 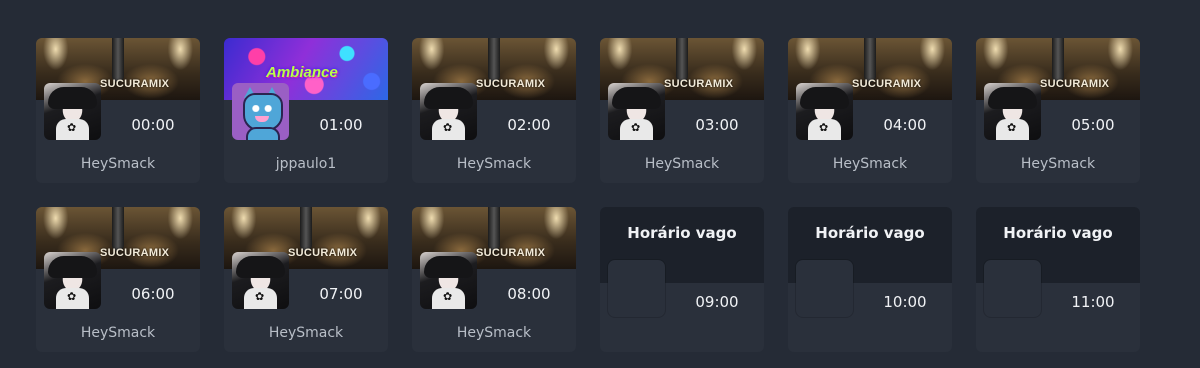 I want to click on slot-time: 07:00, so click(x=341, y=294).